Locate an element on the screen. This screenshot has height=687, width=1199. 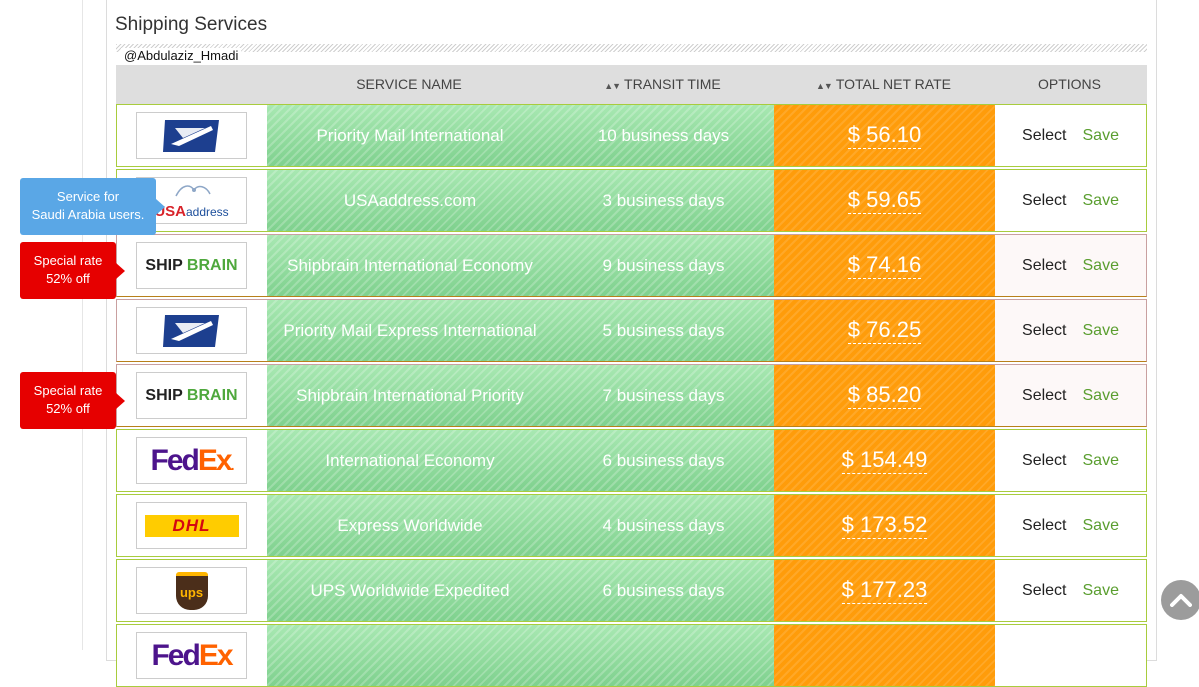
service-name: Shipbrain International Economy is located at coordinates (410, 265).